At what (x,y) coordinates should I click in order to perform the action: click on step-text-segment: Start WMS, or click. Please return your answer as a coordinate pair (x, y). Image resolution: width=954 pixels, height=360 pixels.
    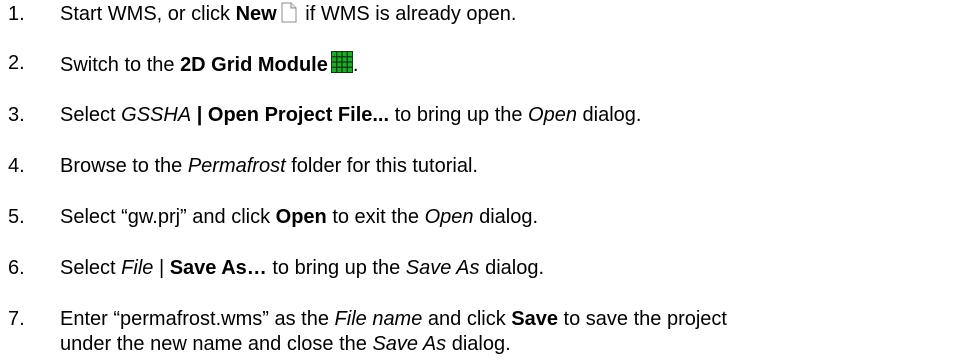
    Looking at the image, I should click on (148, 14).